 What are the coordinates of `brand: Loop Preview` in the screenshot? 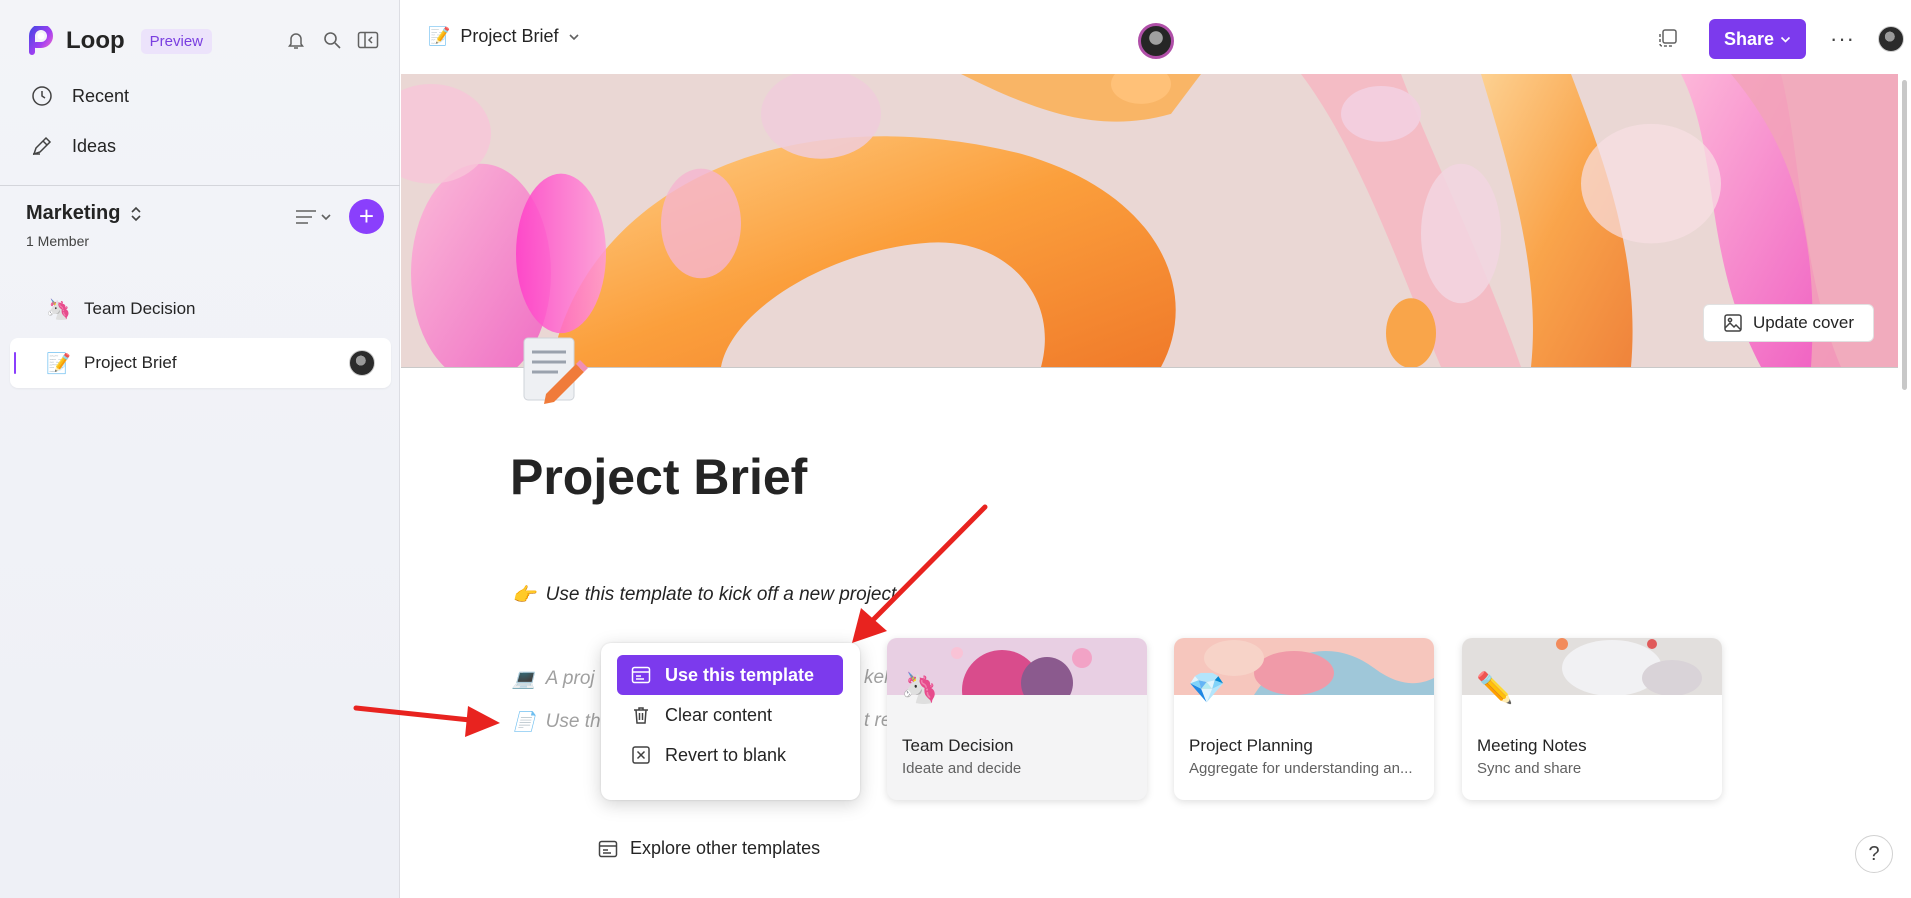 It's located at (119, 41).